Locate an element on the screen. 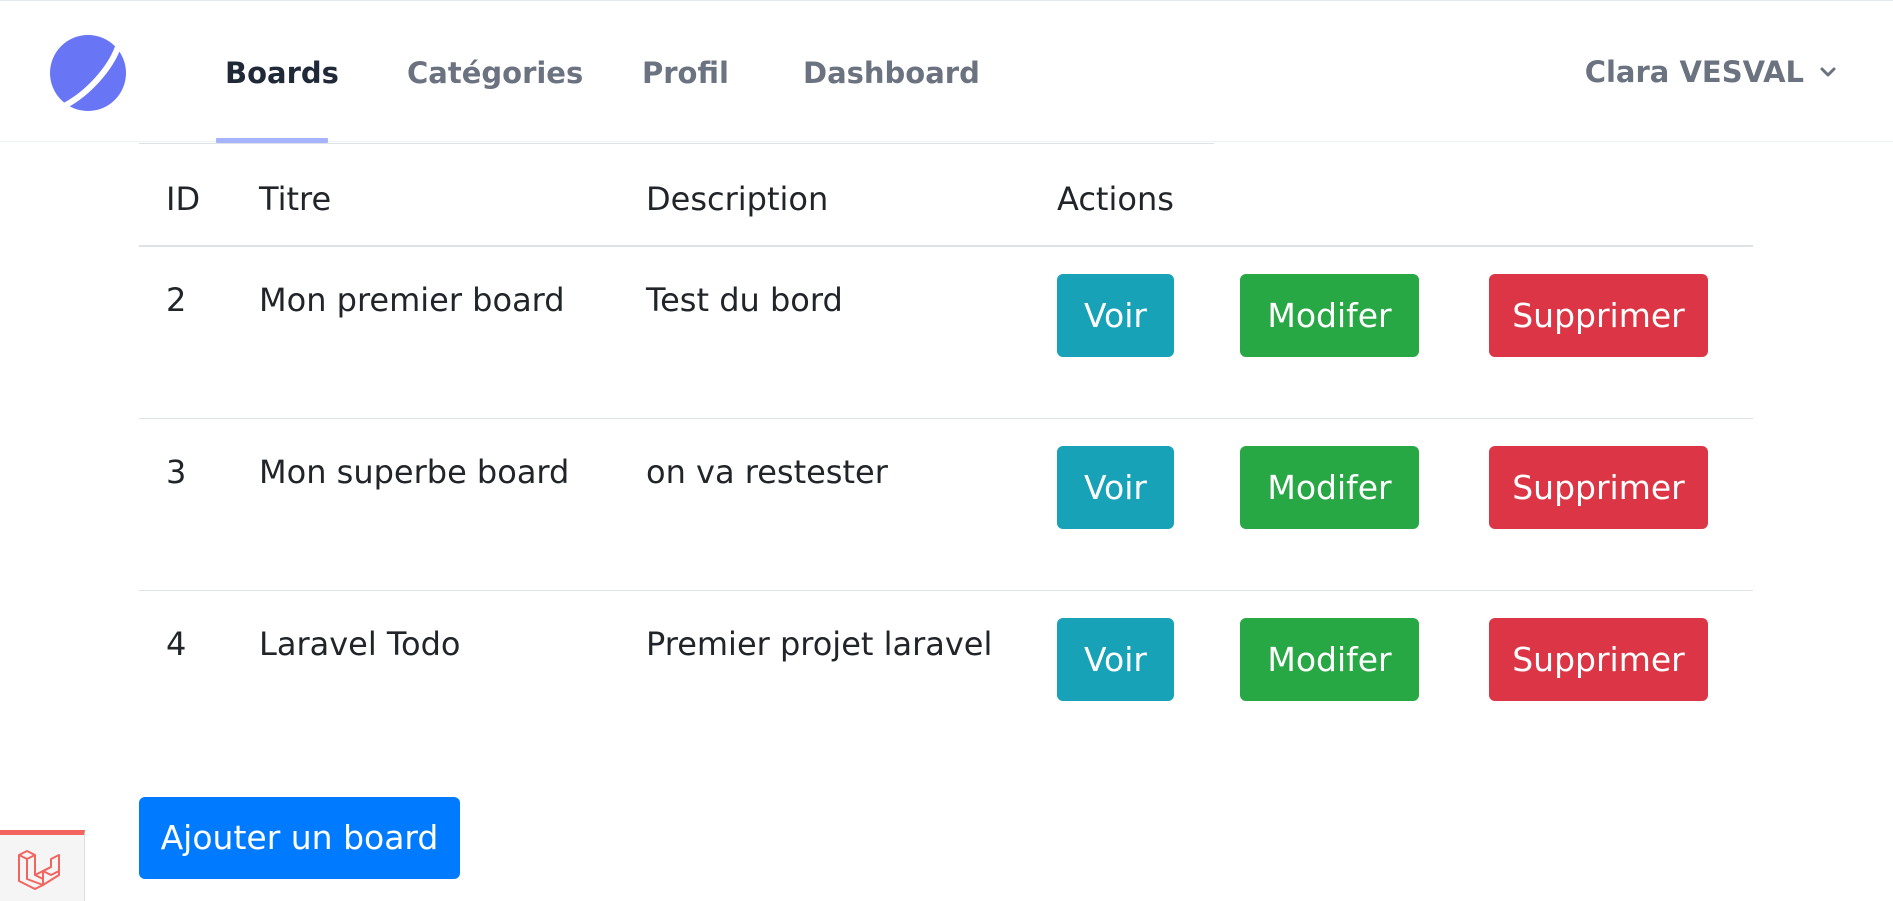  debugbar-toggle is located at coordinates (42, 865).